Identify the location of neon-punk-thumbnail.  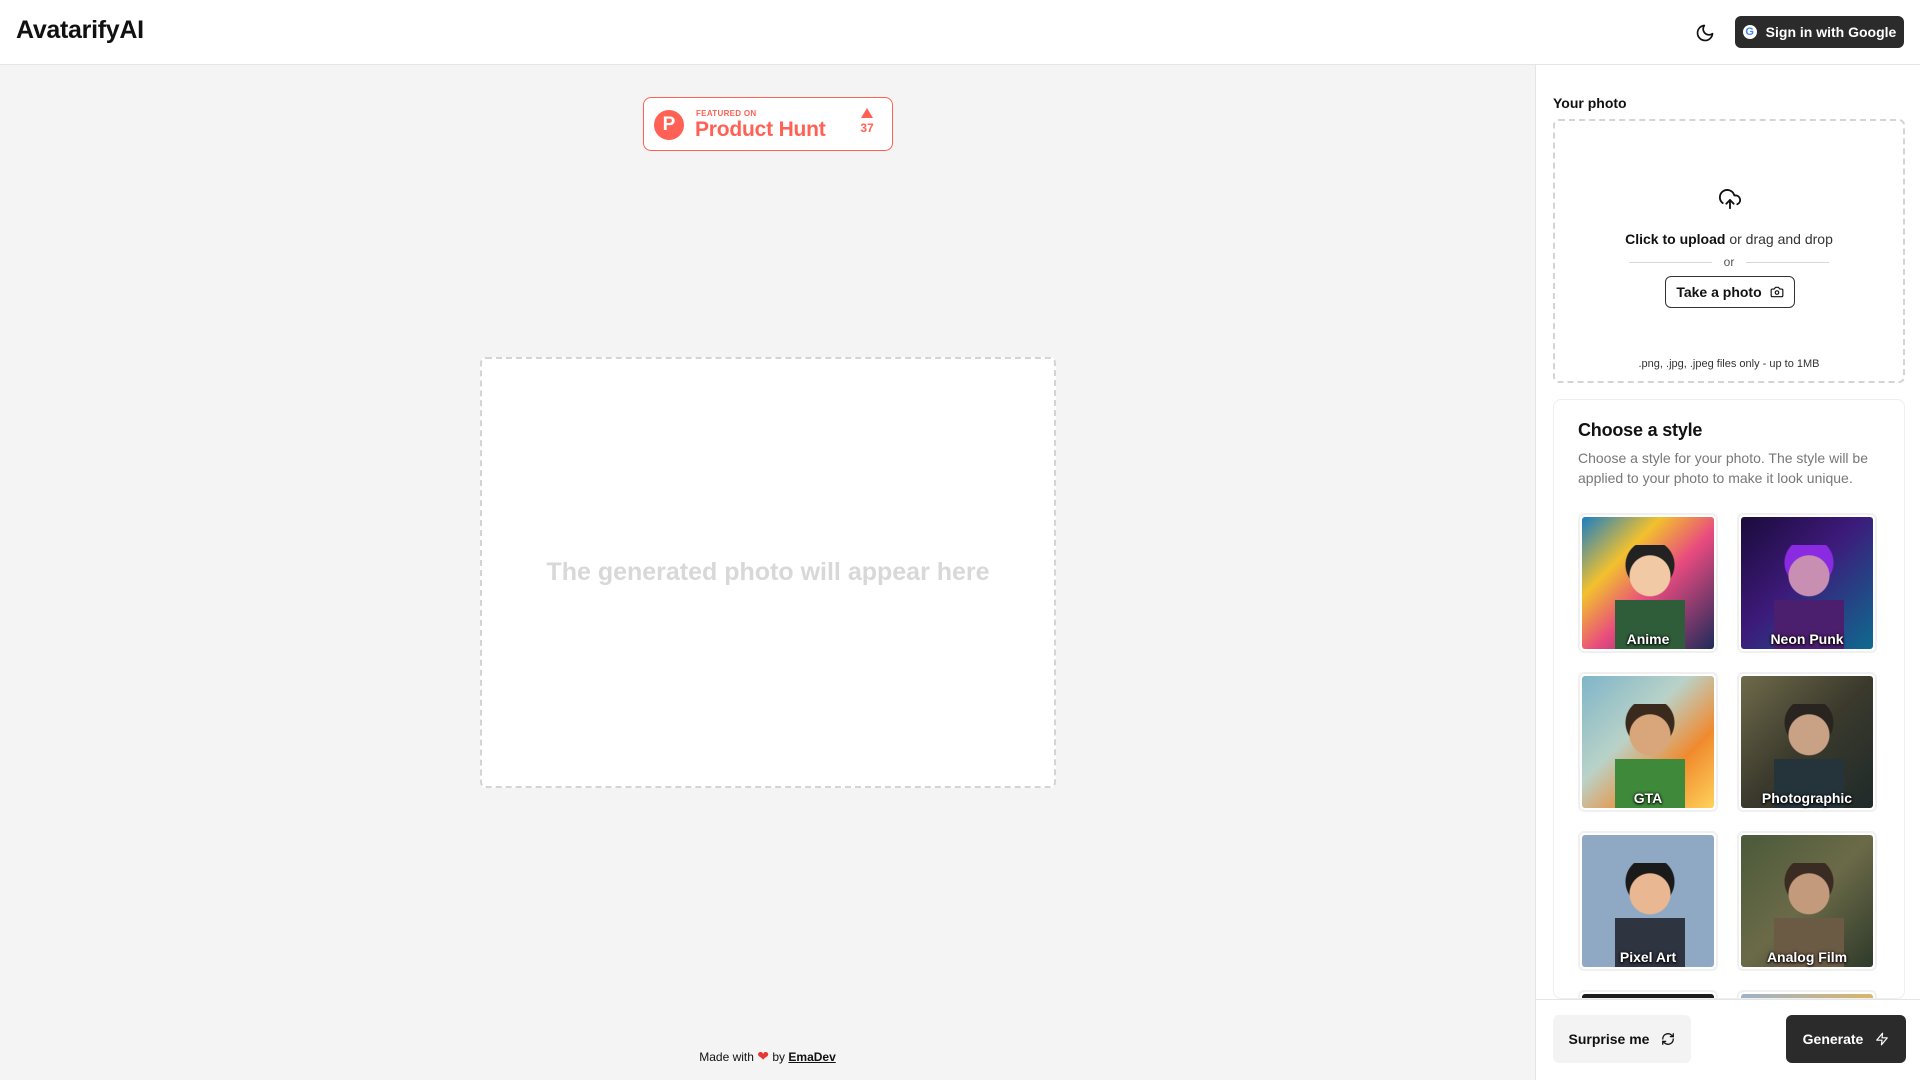
(1807, 583).